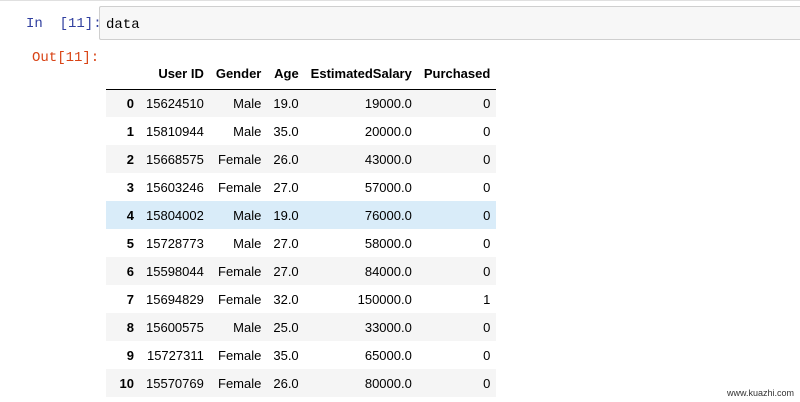  What do you see at coordinates (388, 383) in the screenshot?
I see `cell-estimated-salary: 80000.0` at bounding box center [388, 383].